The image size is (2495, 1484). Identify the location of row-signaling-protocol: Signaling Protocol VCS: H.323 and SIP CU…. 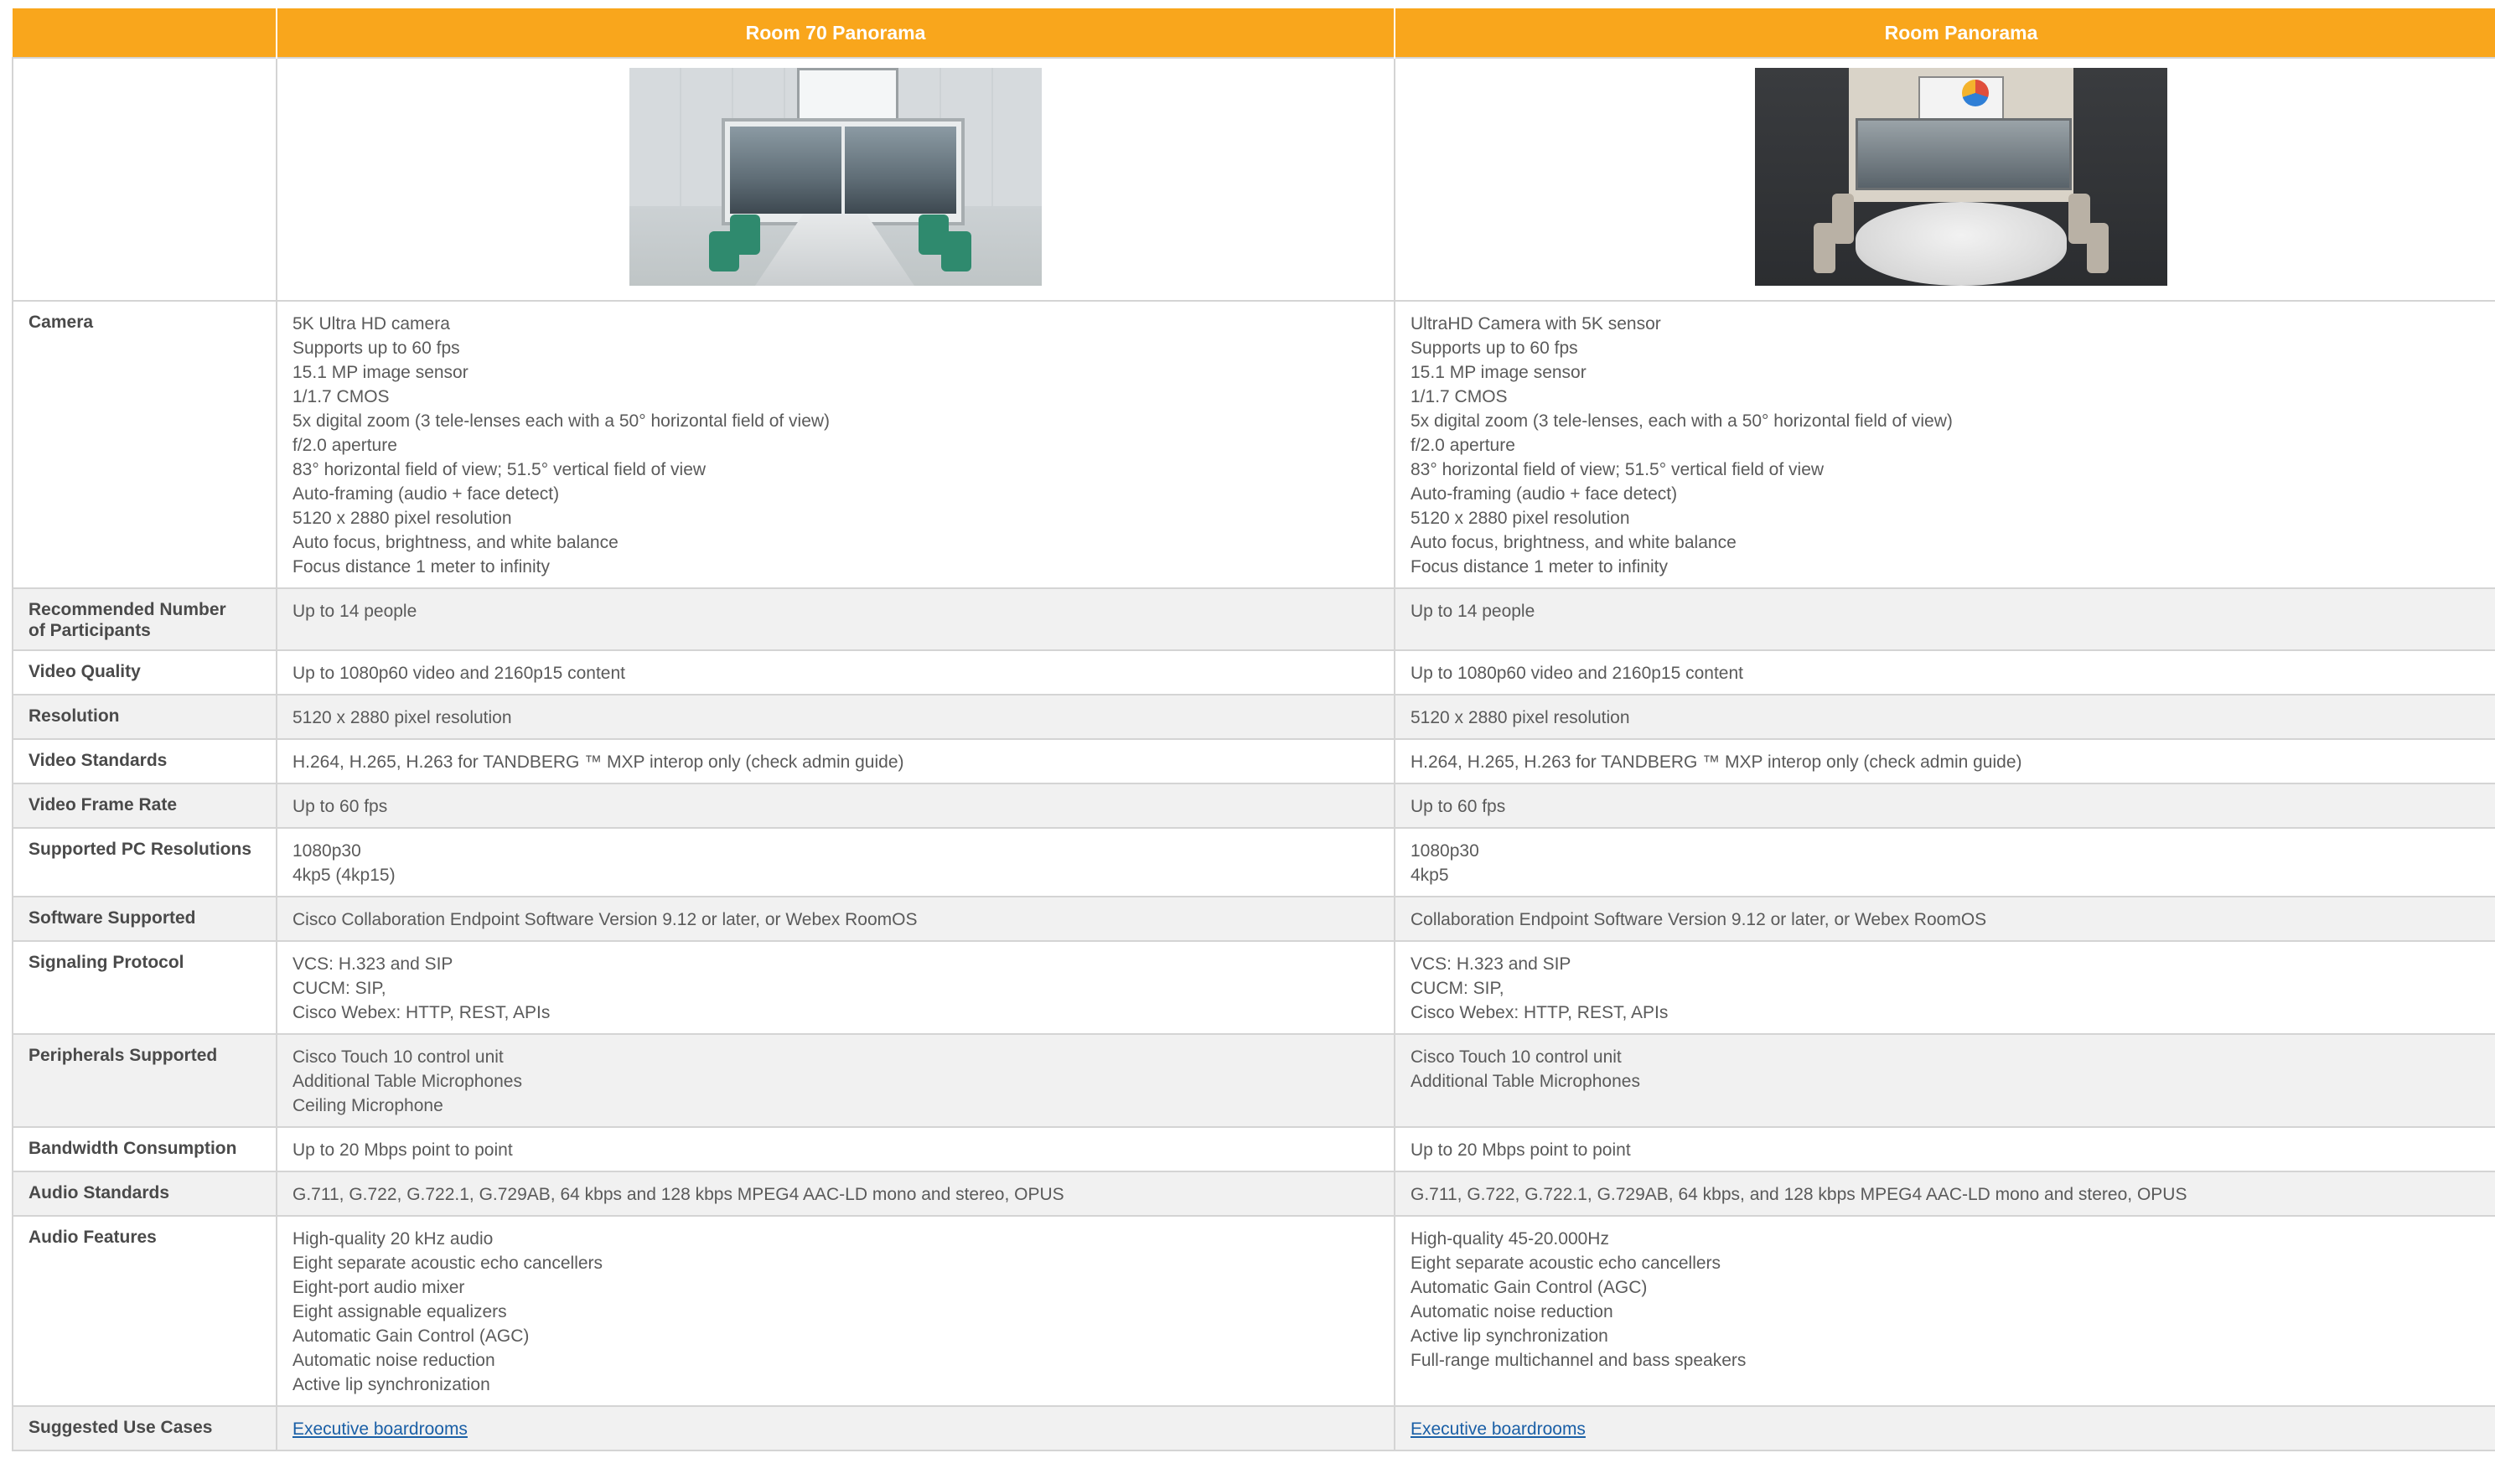
(1253, 987).